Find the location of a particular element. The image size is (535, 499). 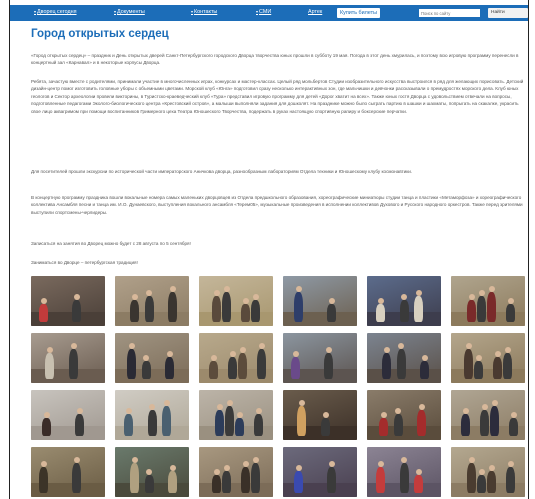

search-button: Найти is located at coordinates (508, 13).